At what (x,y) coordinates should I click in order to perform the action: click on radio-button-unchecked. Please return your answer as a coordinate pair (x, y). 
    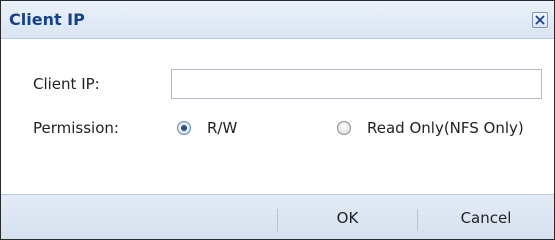
    Looking at the image, I should click on (344, 128).